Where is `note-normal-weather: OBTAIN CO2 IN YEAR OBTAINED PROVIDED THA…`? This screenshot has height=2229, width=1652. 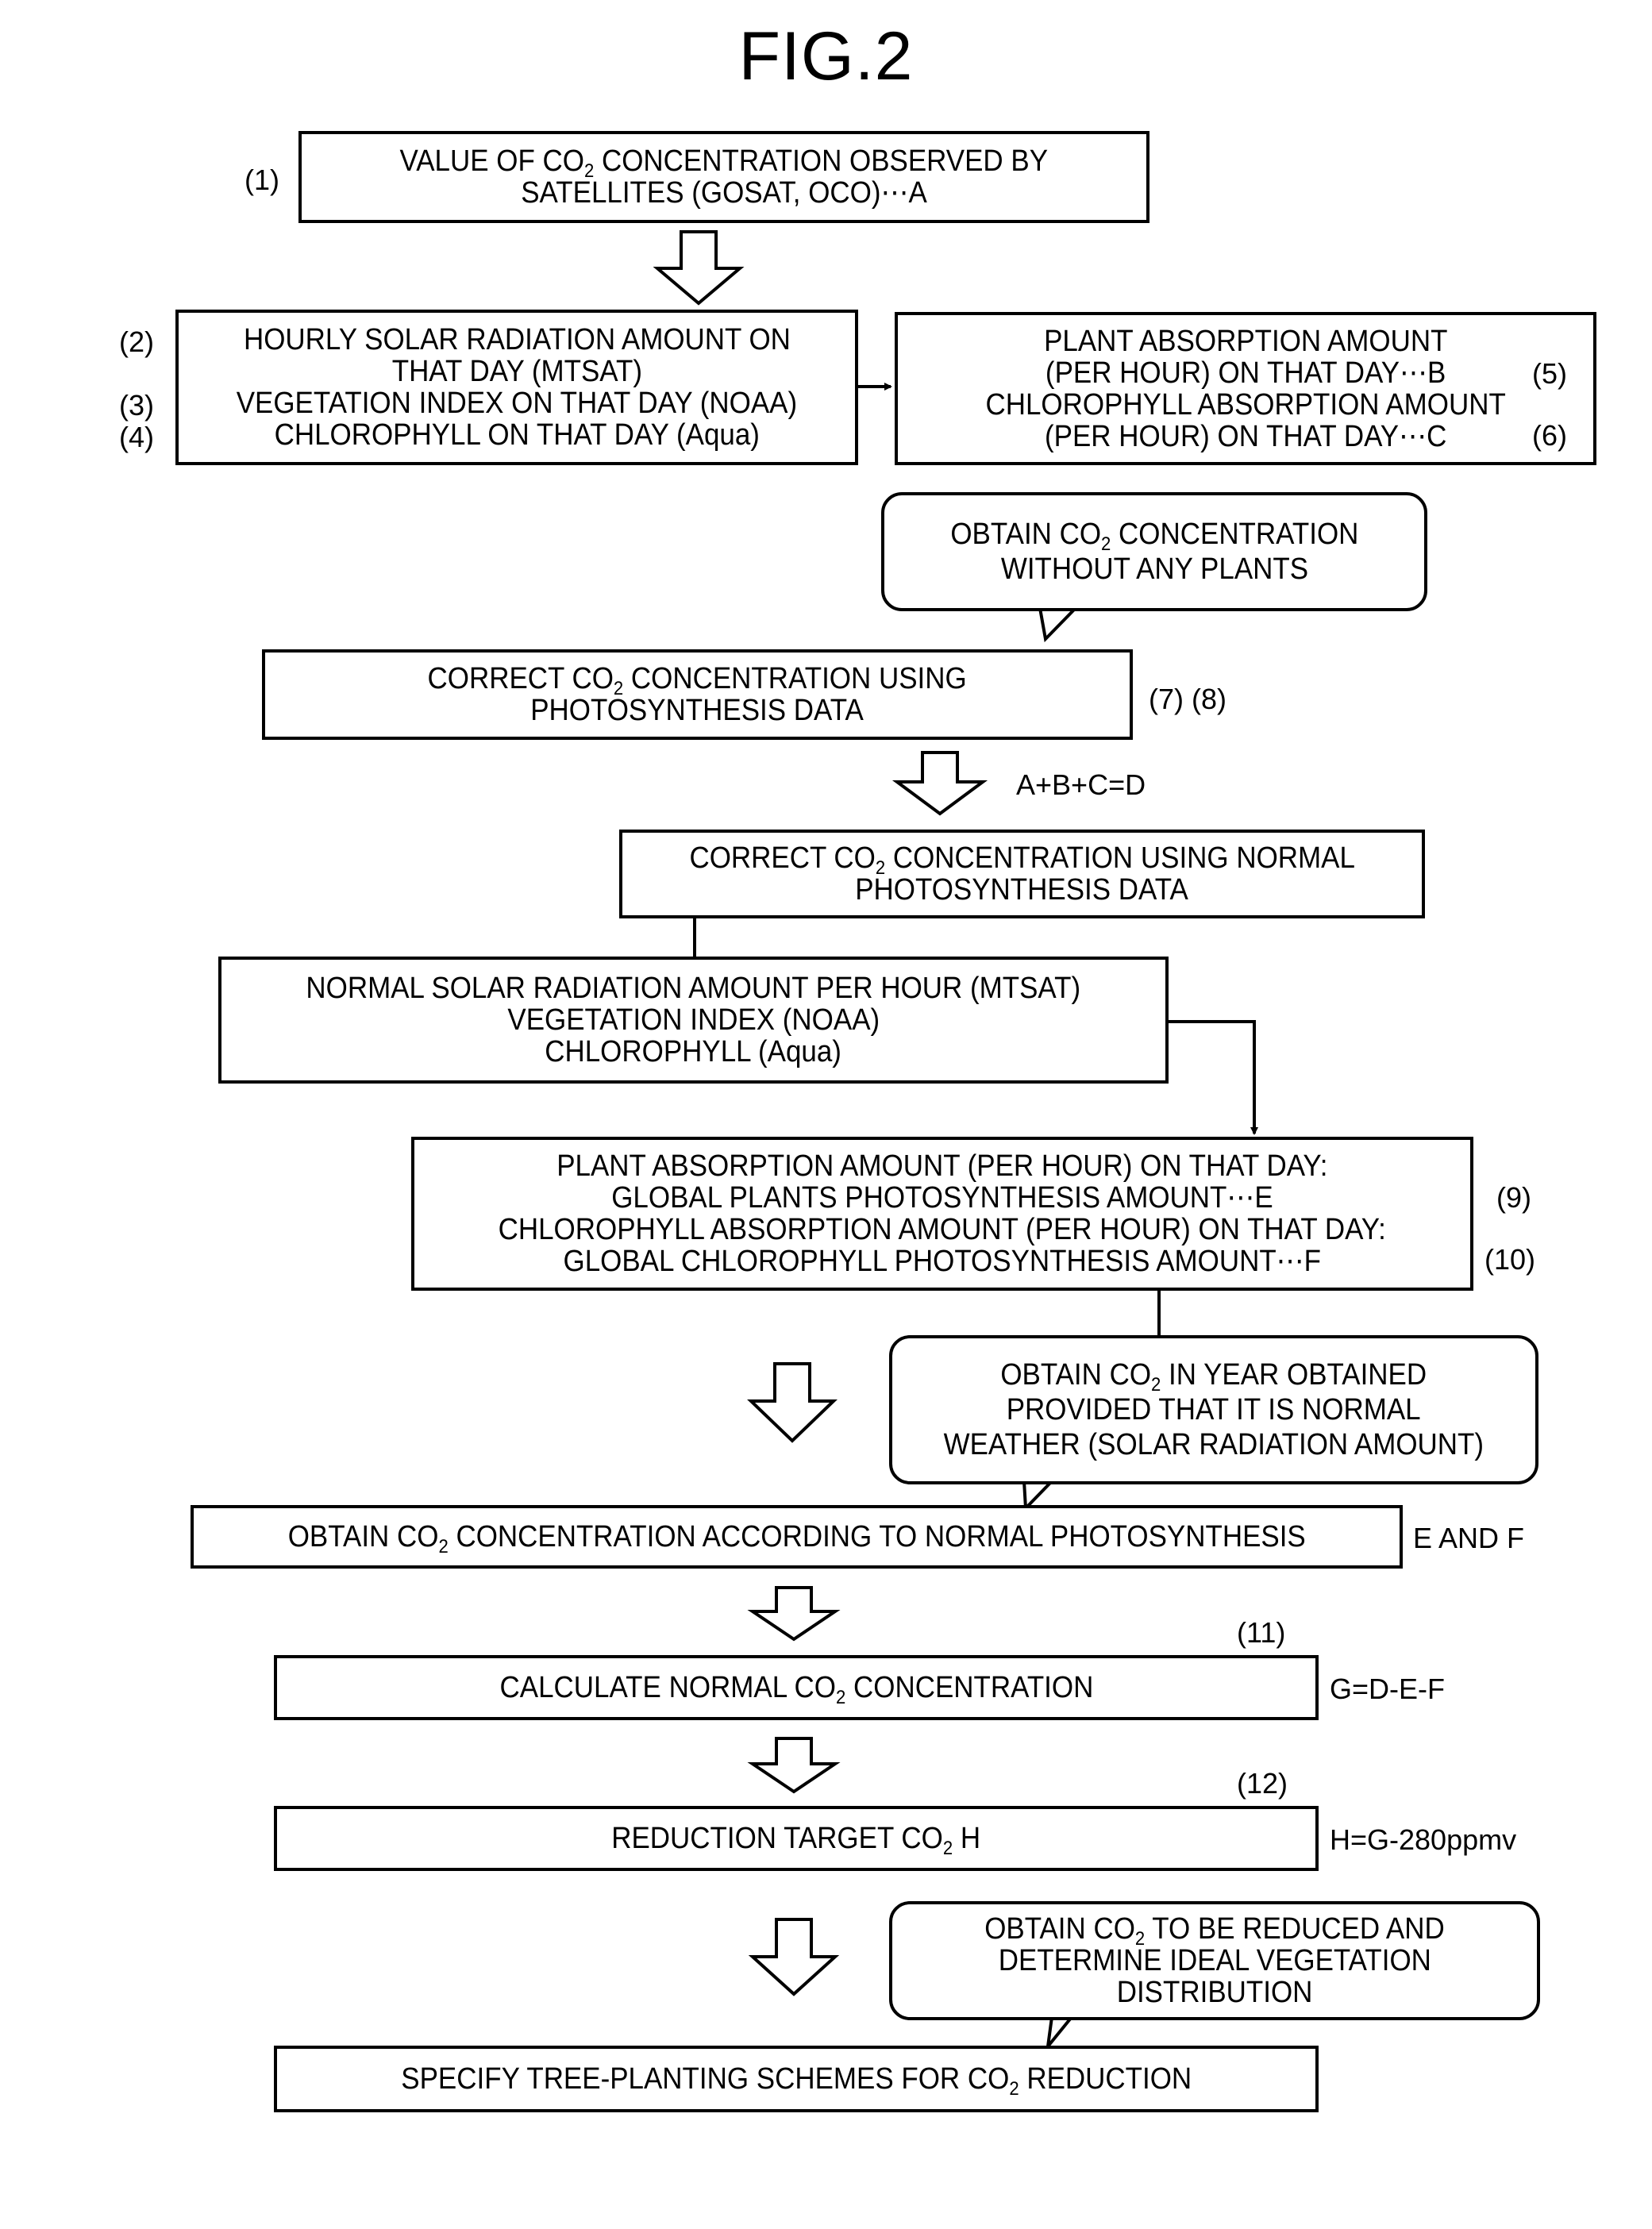
note-normal-weather: OBTAIN CO2 IN YEAR OBTAINED PROVIDED THA… is located at coordinates (1213, 1409).